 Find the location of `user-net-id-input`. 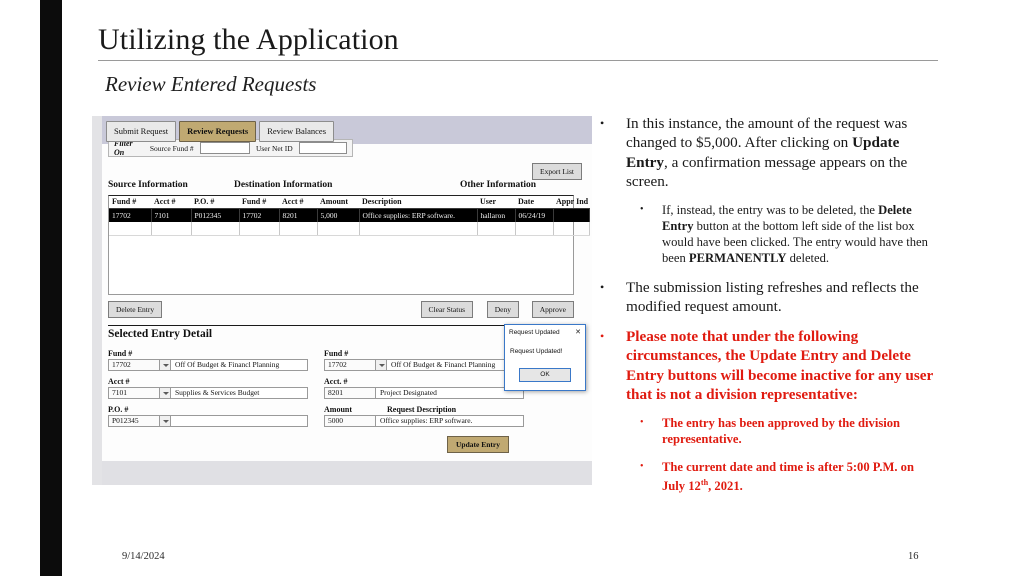

user-net-id-input is located at coordinates (322, 148).